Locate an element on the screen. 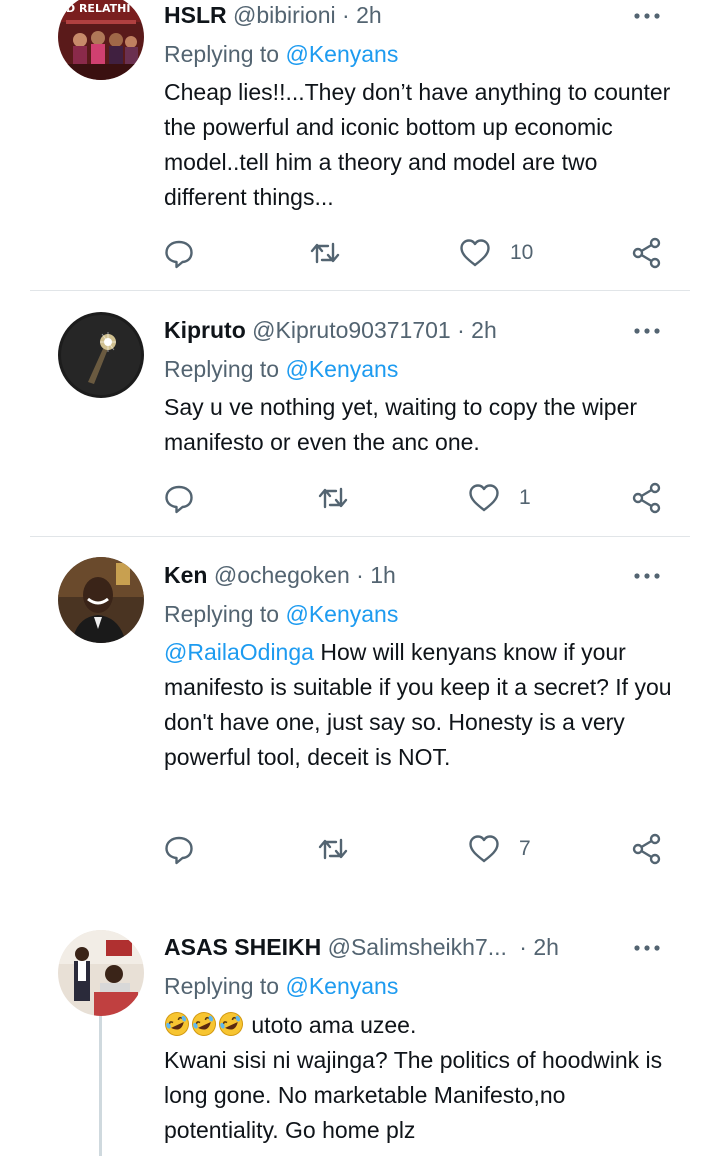 The height and width of the screenshot is (1156, 720). tweet-header: Ken @ochegoken · 1h is located at coordinates (280, 575).